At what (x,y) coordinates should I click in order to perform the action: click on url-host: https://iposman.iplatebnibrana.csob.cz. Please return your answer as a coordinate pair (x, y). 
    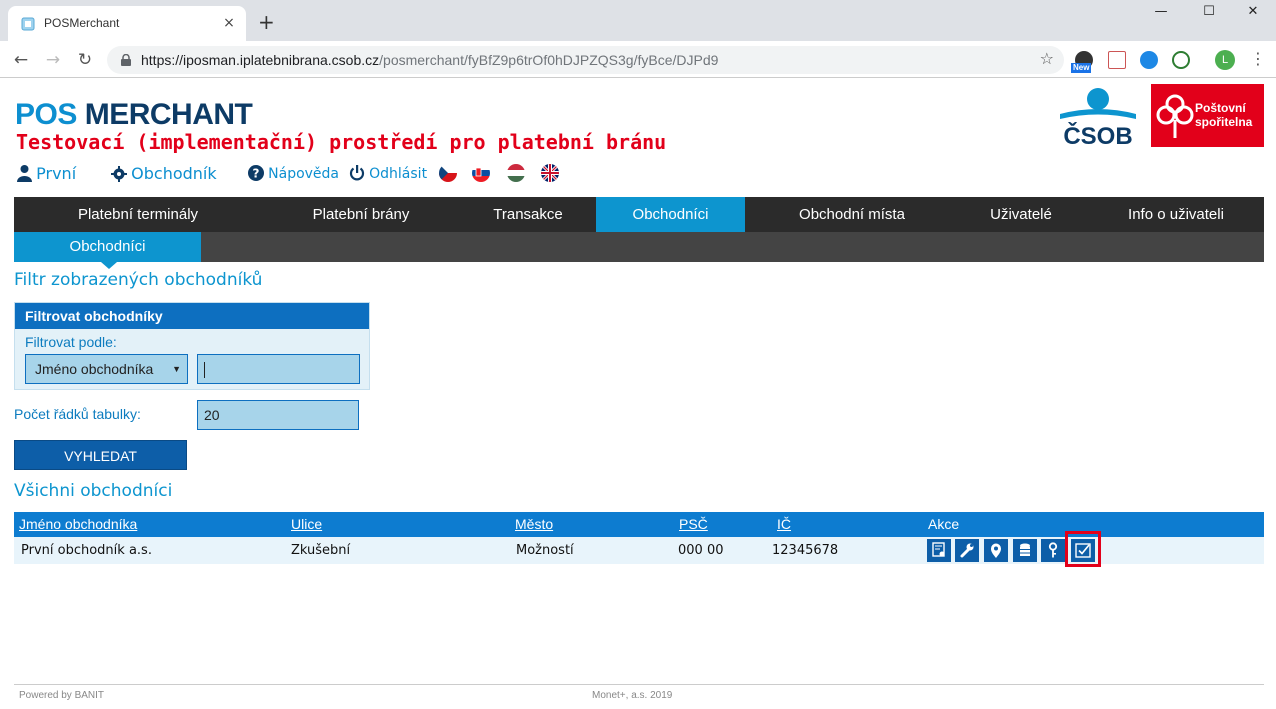
    Looking at the image, I should click on (260, 60).